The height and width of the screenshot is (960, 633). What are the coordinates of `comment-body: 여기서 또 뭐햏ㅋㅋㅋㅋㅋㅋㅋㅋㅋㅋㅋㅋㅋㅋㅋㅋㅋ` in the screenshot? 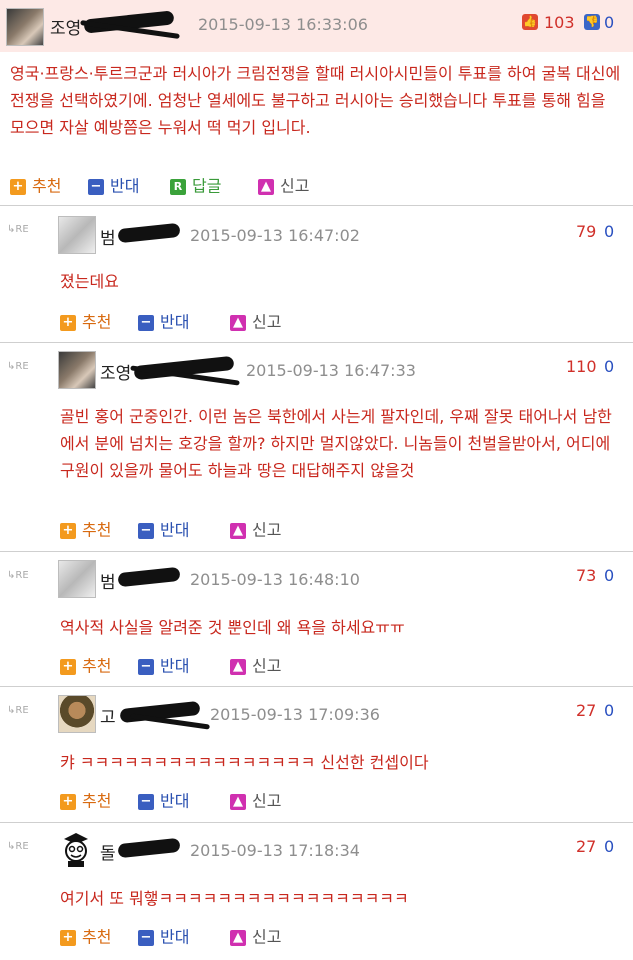 It's located at (234, 898).